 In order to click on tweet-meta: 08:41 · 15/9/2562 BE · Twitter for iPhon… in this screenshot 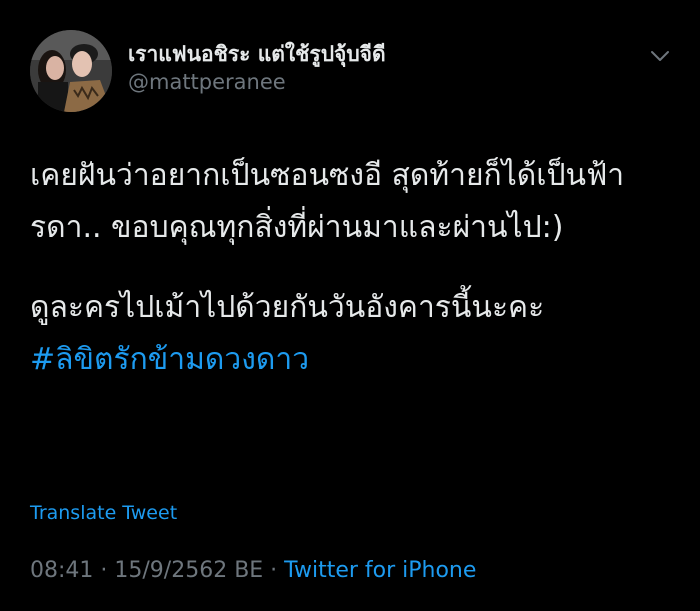, I will do `click(253, 570)`.